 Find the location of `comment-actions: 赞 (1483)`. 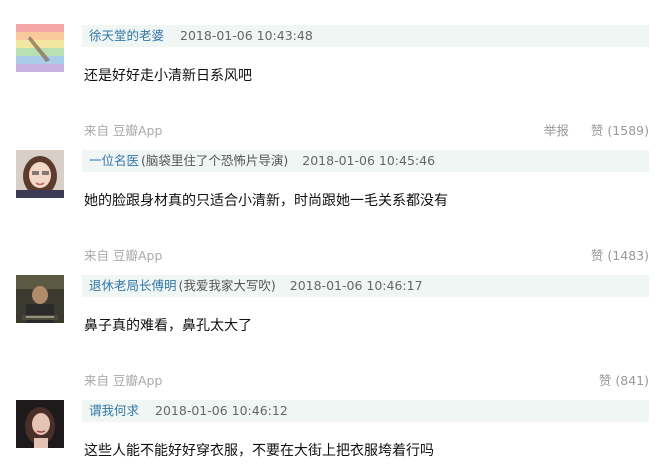

comment-actions: 赞 (1483) is located at coordinates (620, 256).